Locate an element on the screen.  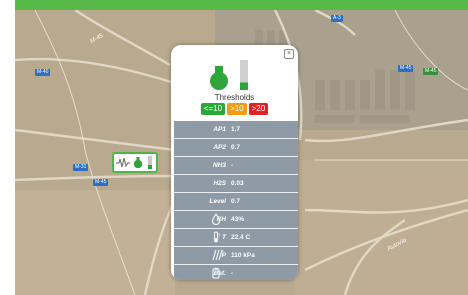
reading-row-ap1: AP1 1.7 is located at coordinates (236, 130).